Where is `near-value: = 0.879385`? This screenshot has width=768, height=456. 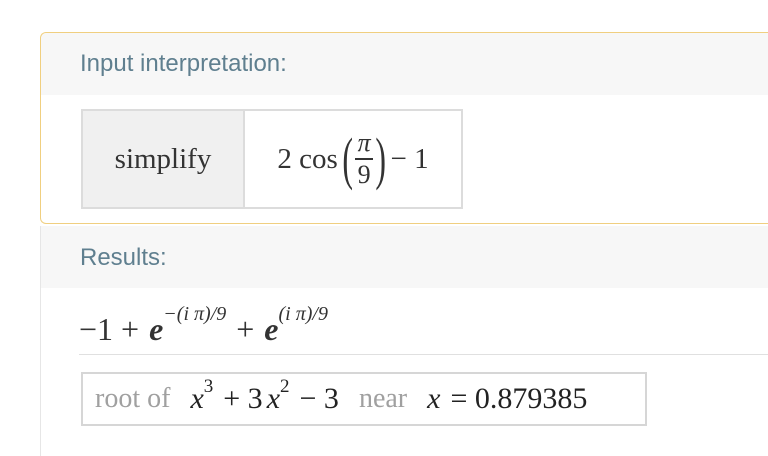 near-value: = 0.879385 is located at coordinates (519, 398).